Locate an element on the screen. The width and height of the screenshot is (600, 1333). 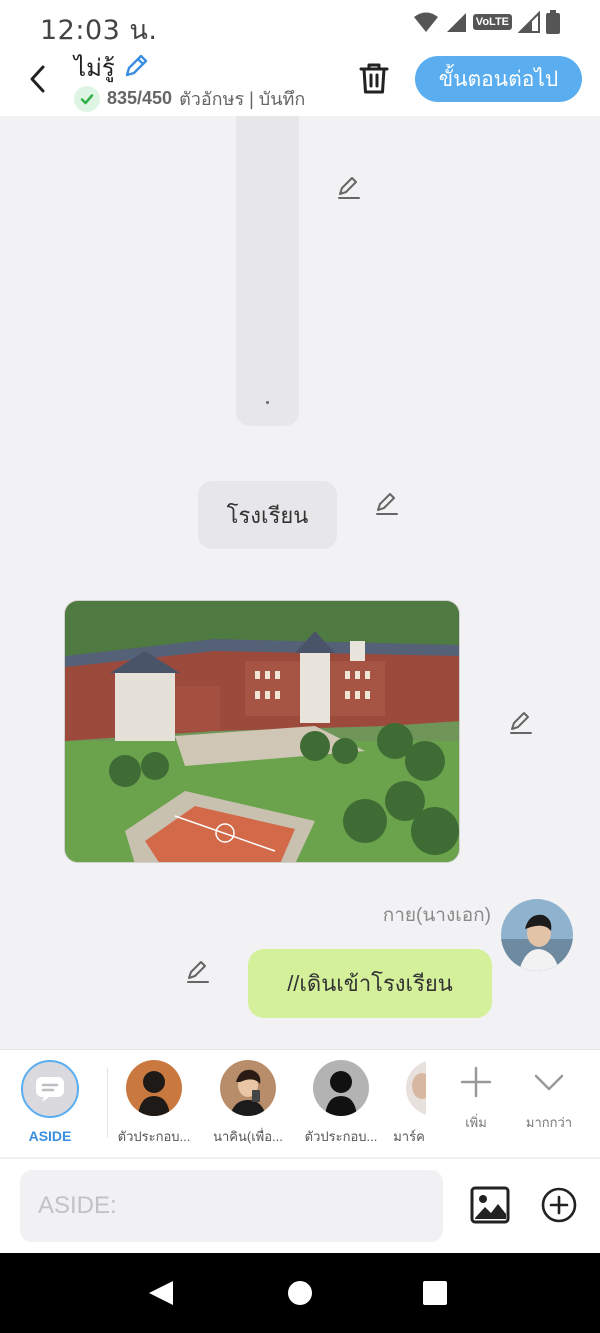
system-nav-bar is located at coordinates (300, 1293).